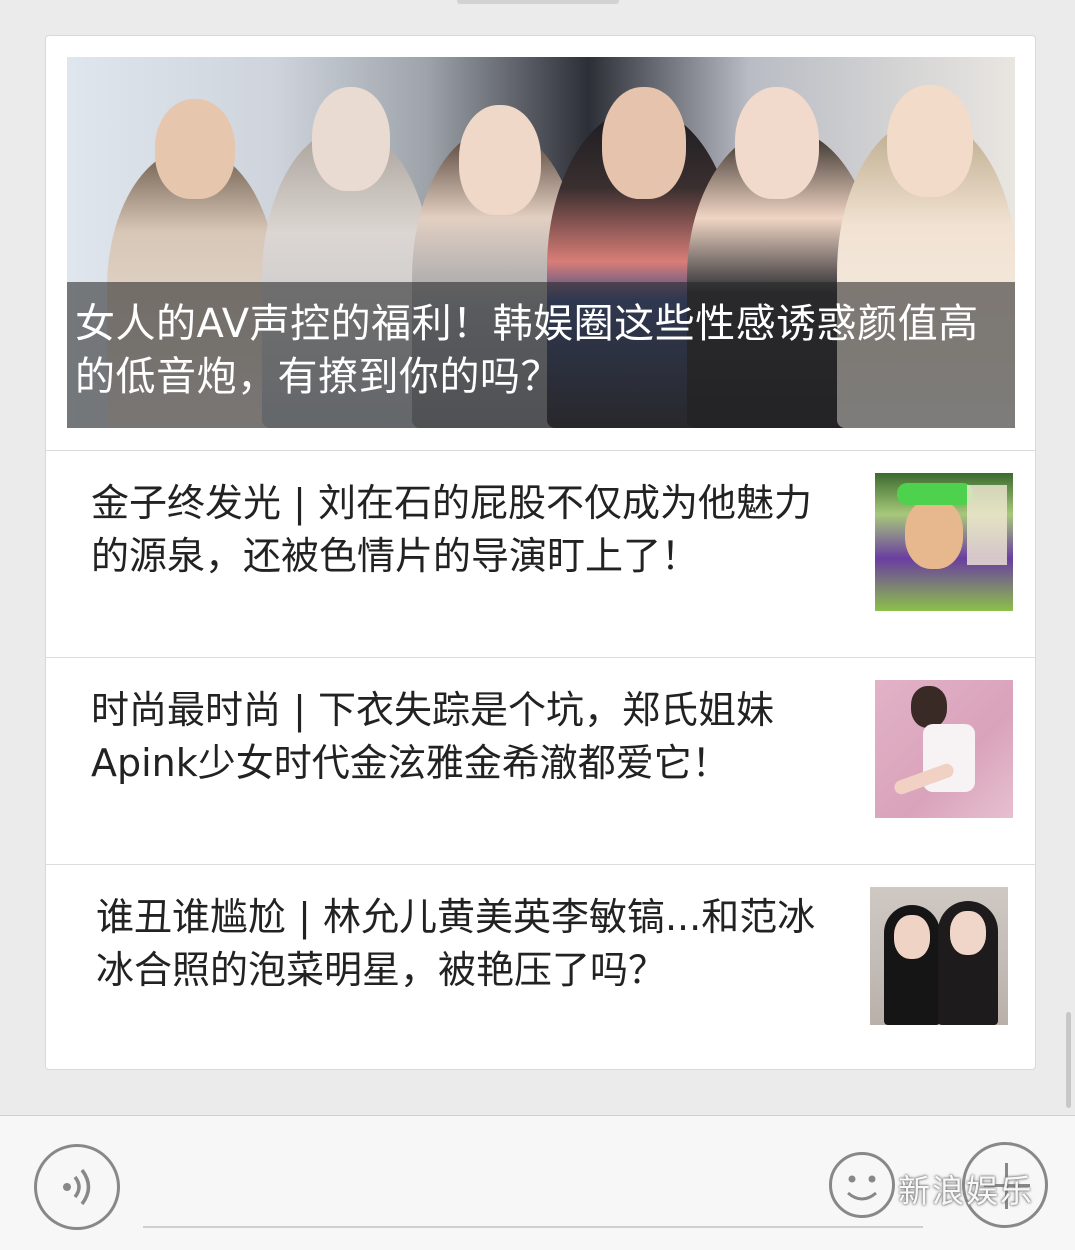 The height and width of the screenshot is (1250, 1075). I want to click on emoji-button, so click(862, 1185).